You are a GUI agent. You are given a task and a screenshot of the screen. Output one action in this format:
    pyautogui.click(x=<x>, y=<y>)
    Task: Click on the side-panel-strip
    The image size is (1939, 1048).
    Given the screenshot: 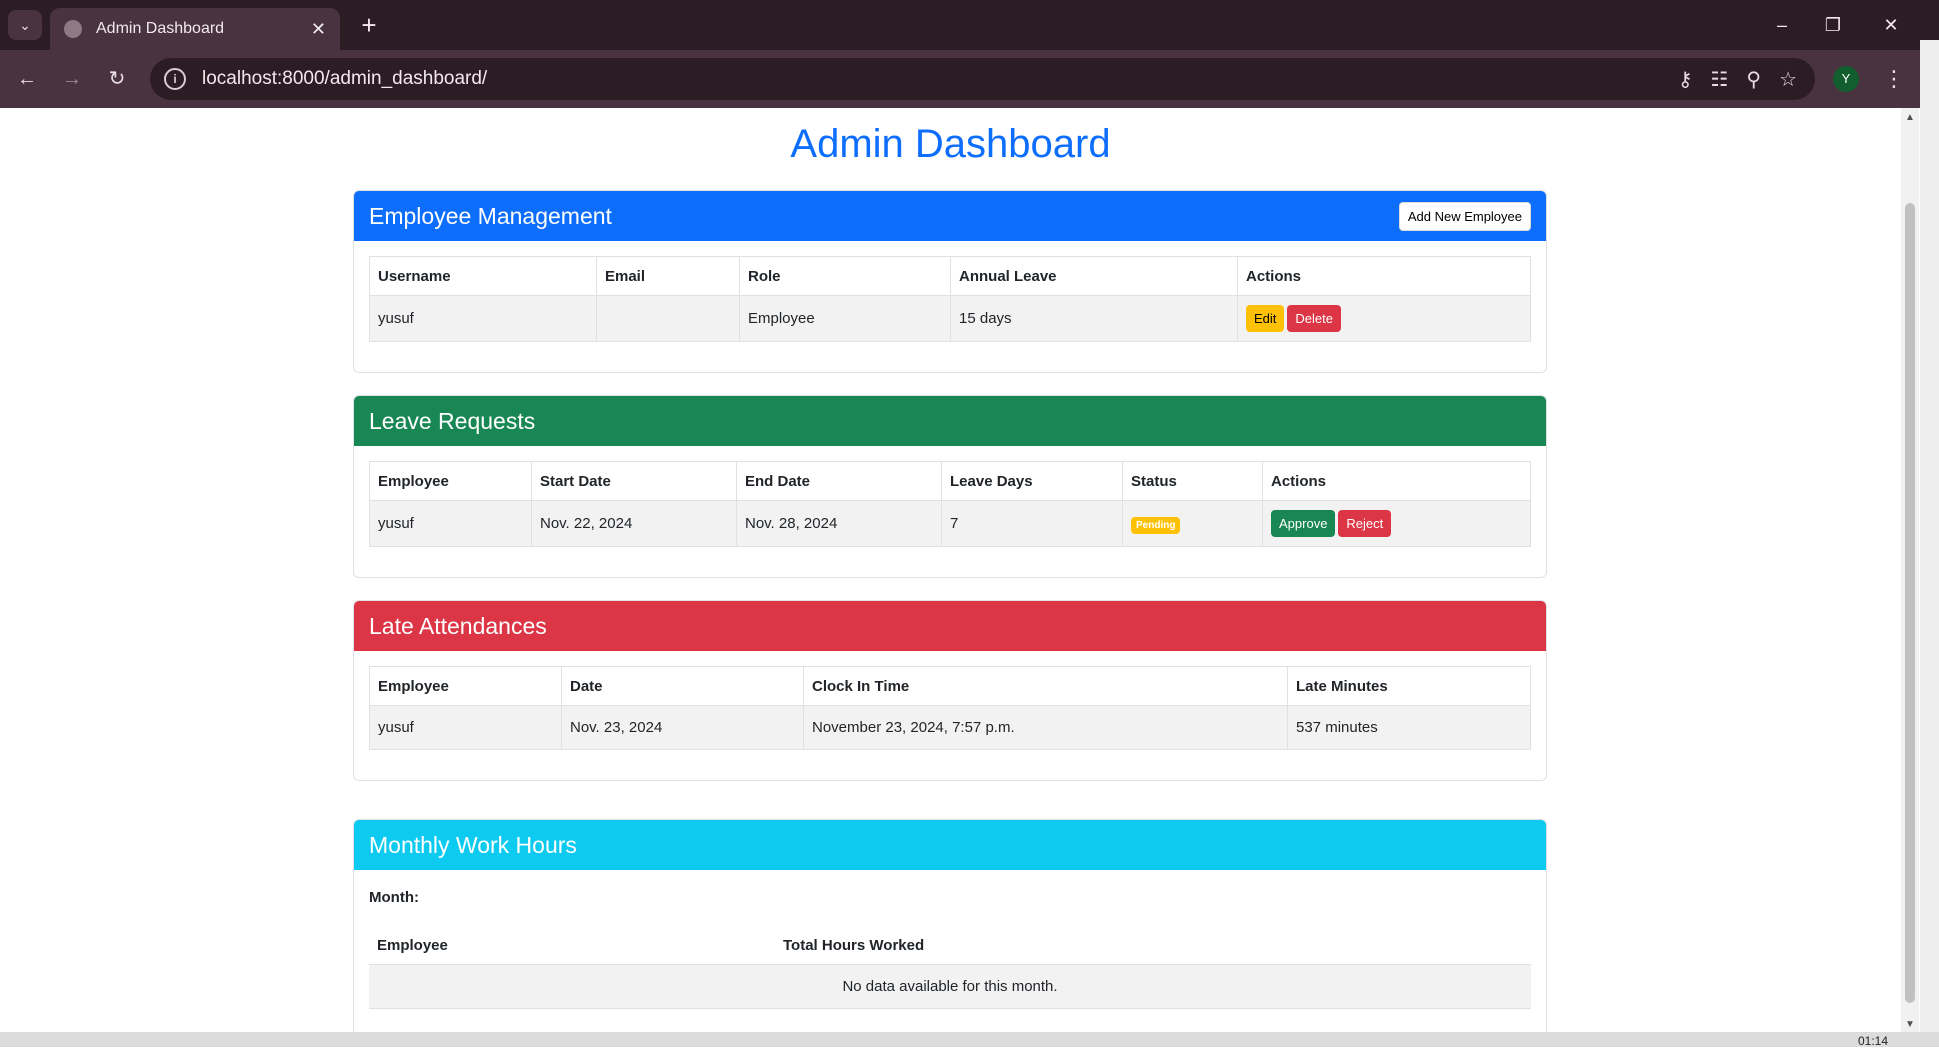 What is the action you would take?
    pyautogui.click(x=1929, y=540)
    